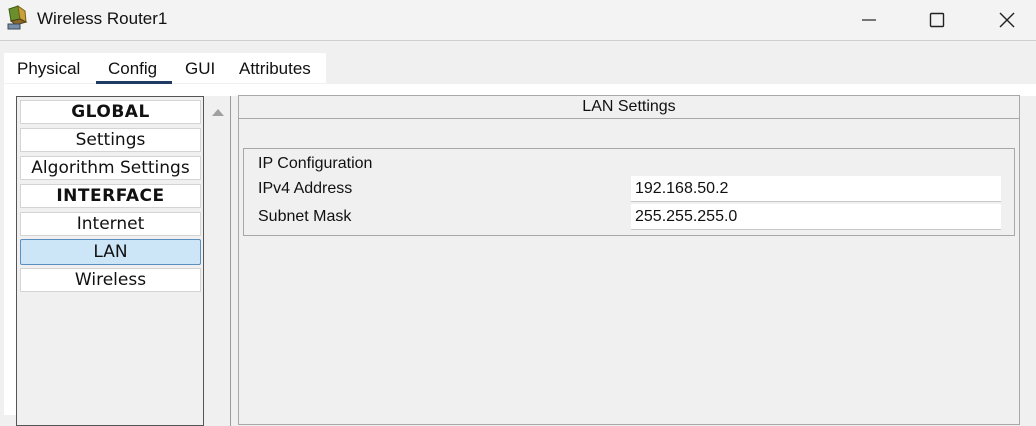 This screenshot has height=426, width=1036. I want to click on ipv4-address-label: IPv4 Address, so click(305, 188).